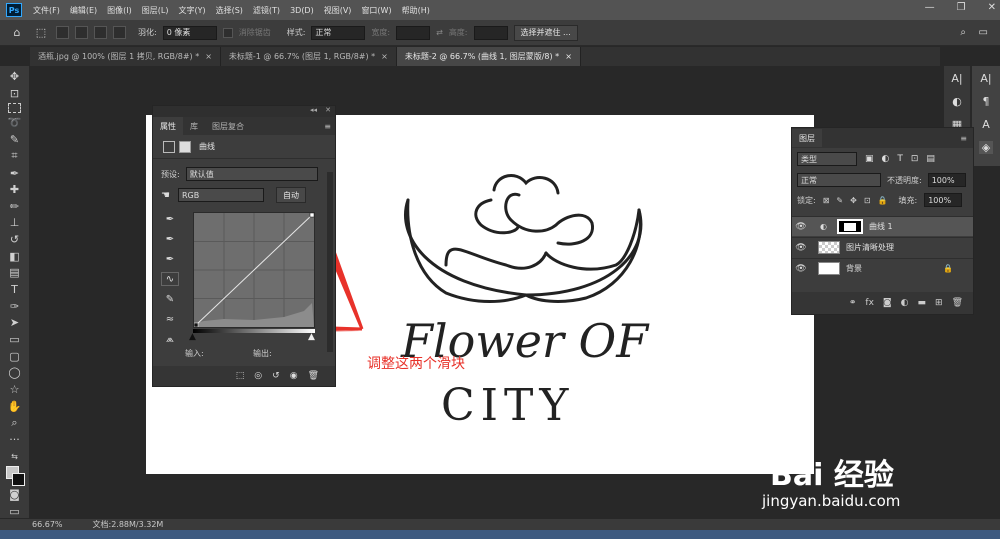 This screenshot has width=1000, height=539. I want to click on fx-icon: fx, so click(869, 303).